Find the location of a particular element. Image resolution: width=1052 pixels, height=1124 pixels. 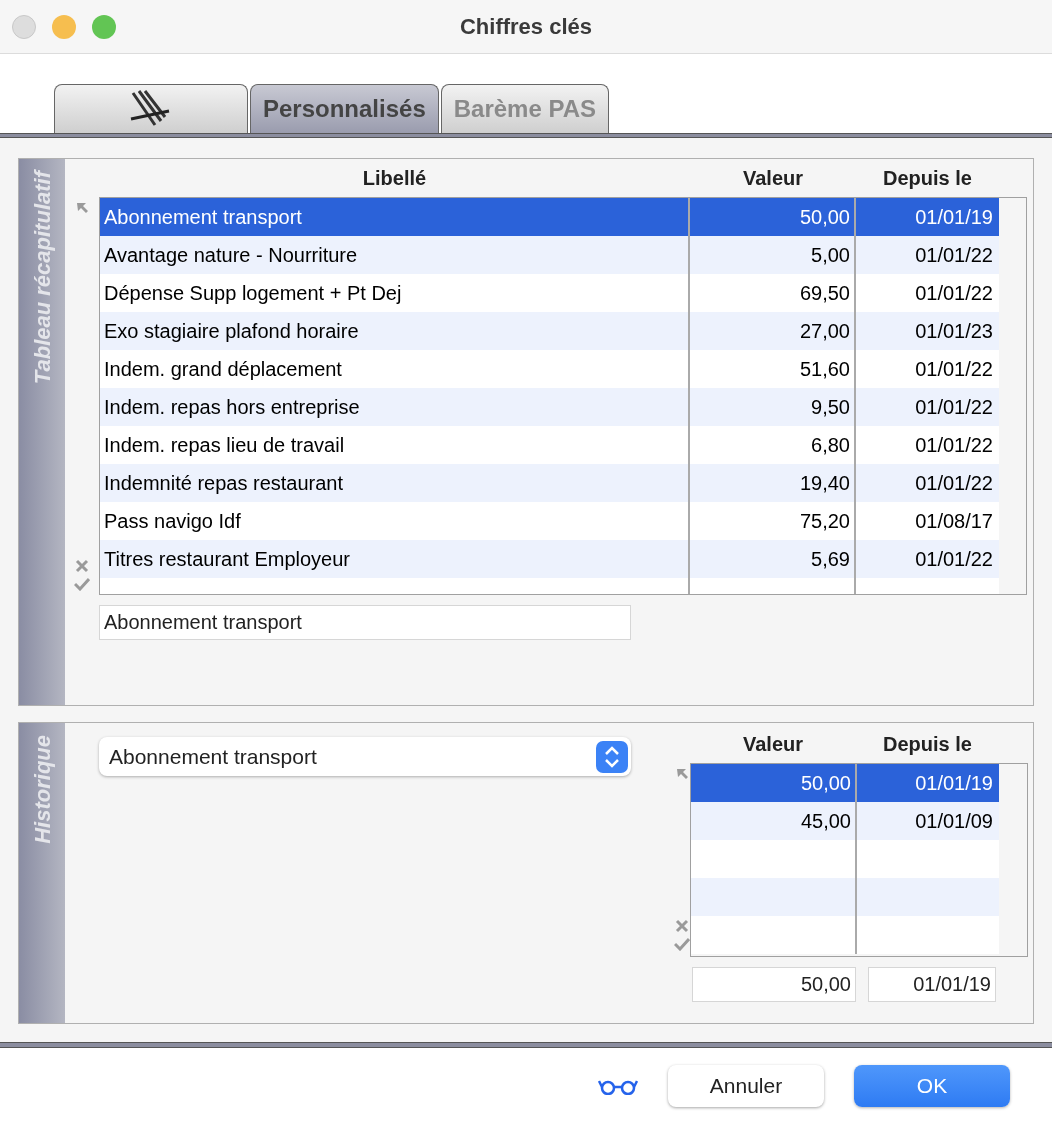

section-label: Tableau récapitulatif is located at coordinates (42, 278).